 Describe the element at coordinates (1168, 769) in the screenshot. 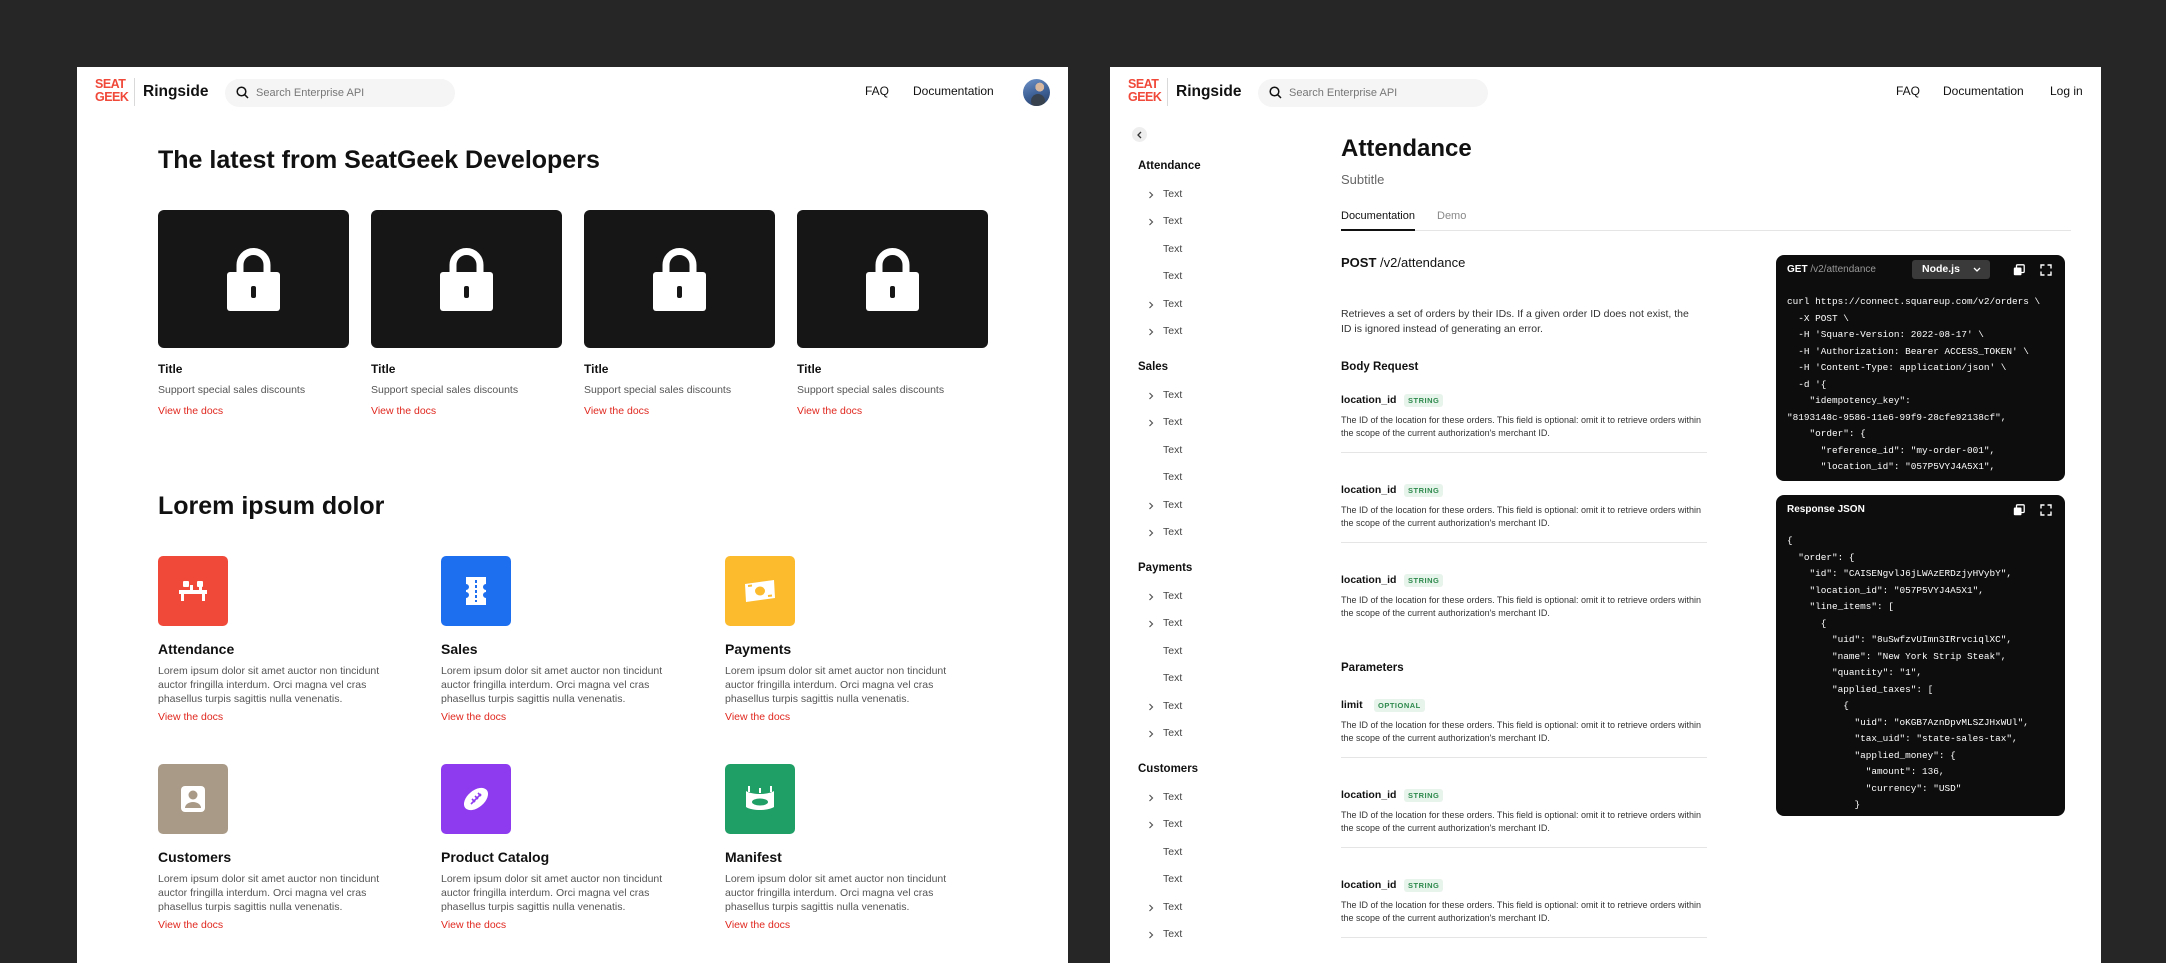

I see `sidebar-group-customers: Customers` at that location.